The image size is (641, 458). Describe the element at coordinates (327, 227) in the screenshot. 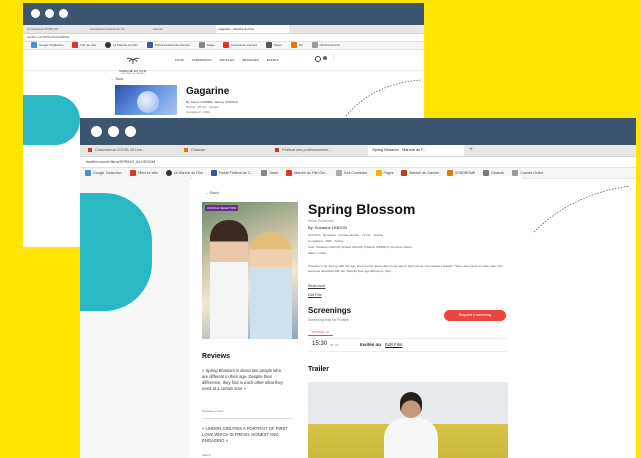

I see `film-director: By: Suzanne LINDON` at that location.